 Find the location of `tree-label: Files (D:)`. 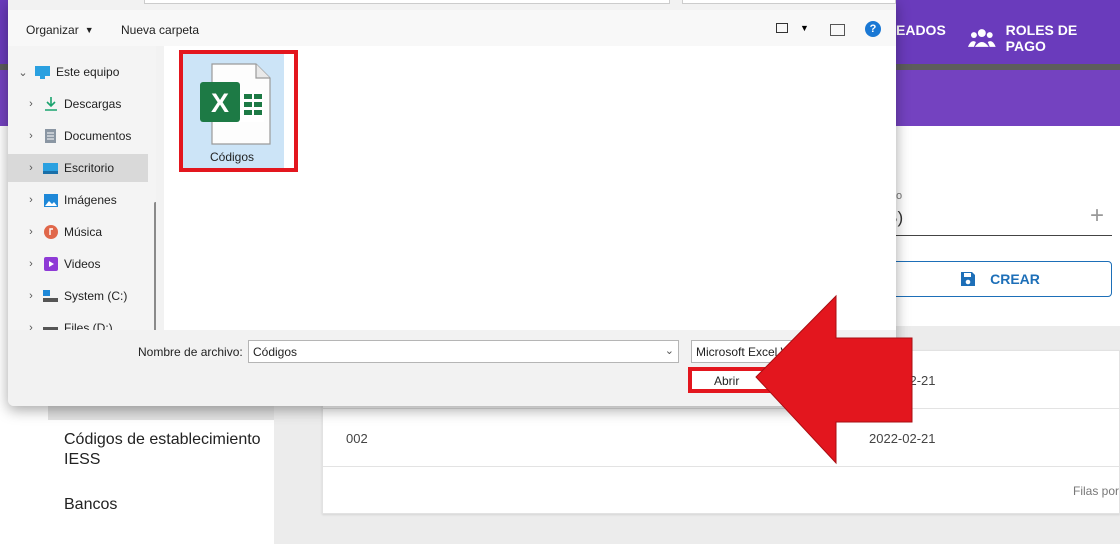

tree-label: Files (D:) is located at coordinates (88, 325).